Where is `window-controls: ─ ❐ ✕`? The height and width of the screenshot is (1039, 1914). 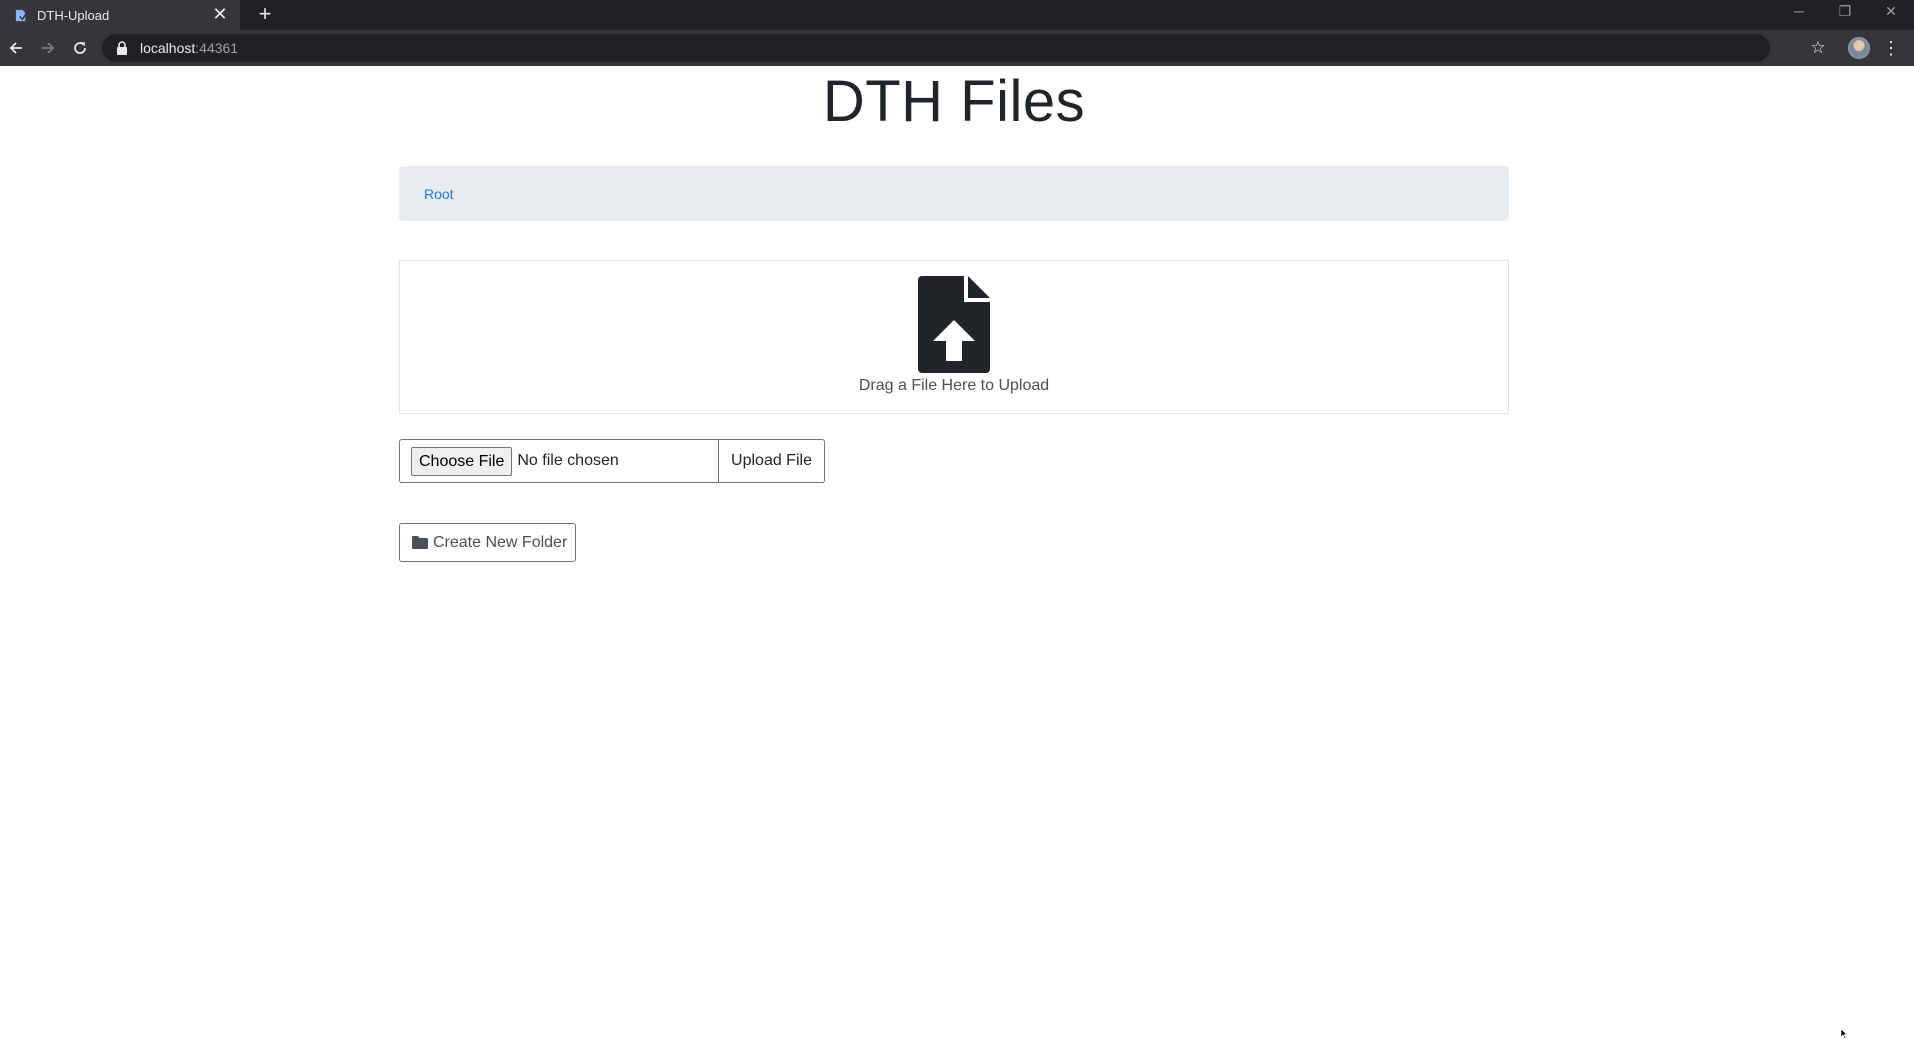
window-controls: ─ ❐ ✕ is located at coordinates (1845, 15).